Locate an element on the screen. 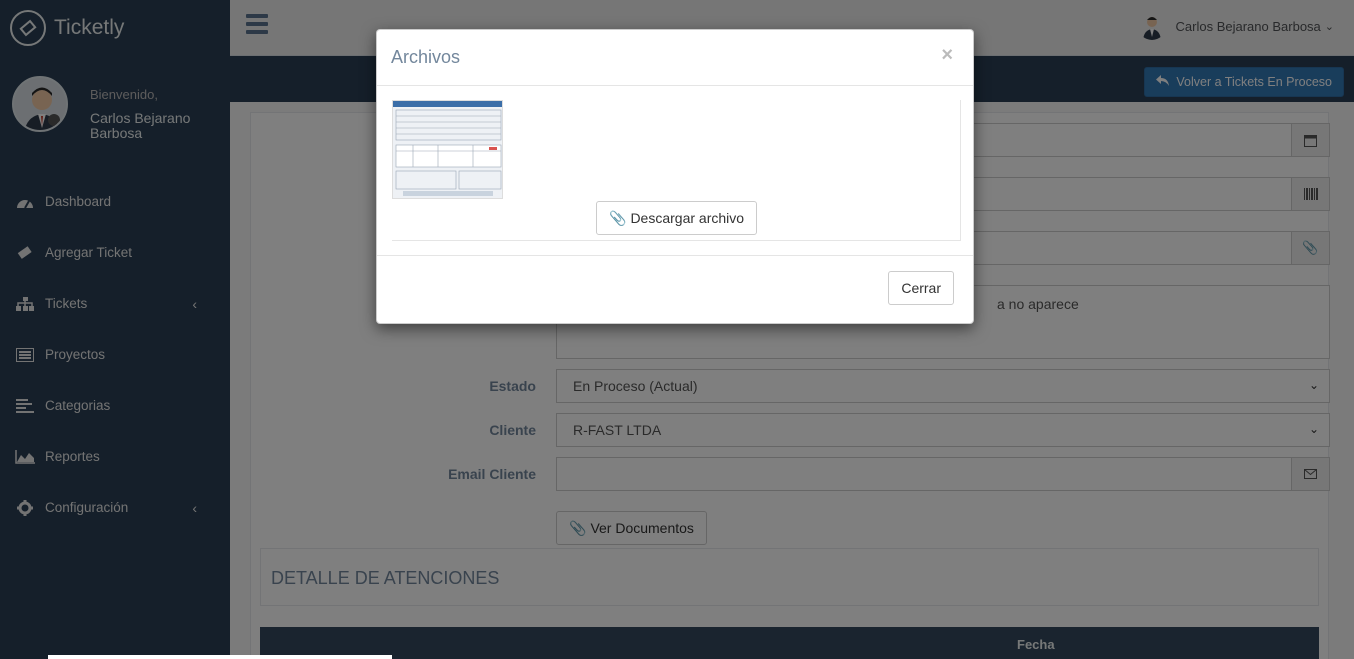 The image size is (1354, 659). download-file-button: 📎 Descargar archivo is located at coordinates (677, 218).